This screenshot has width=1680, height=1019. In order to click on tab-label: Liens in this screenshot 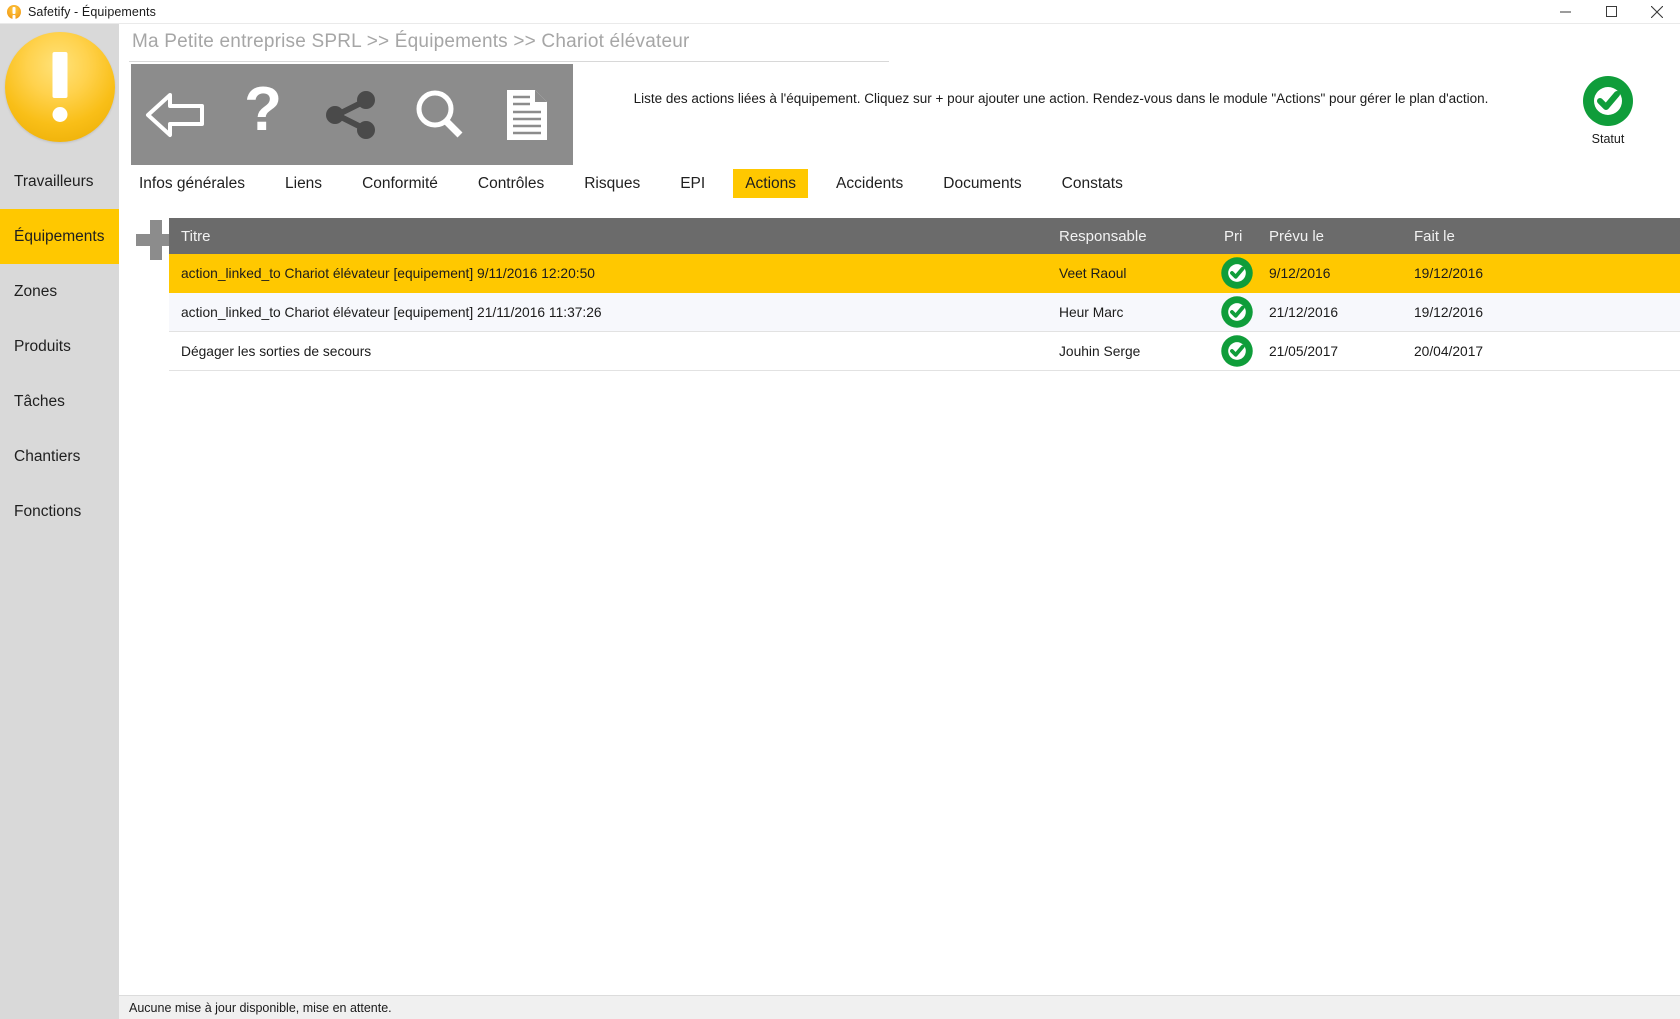, I will do `click(304, 183)`.